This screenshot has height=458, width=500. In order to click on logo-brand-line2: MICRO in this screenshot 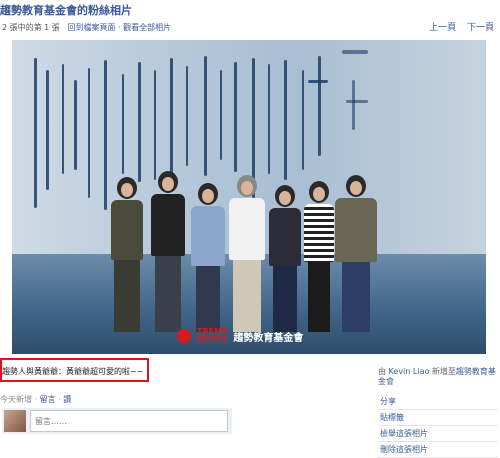, I will do `click(212, 339)`.